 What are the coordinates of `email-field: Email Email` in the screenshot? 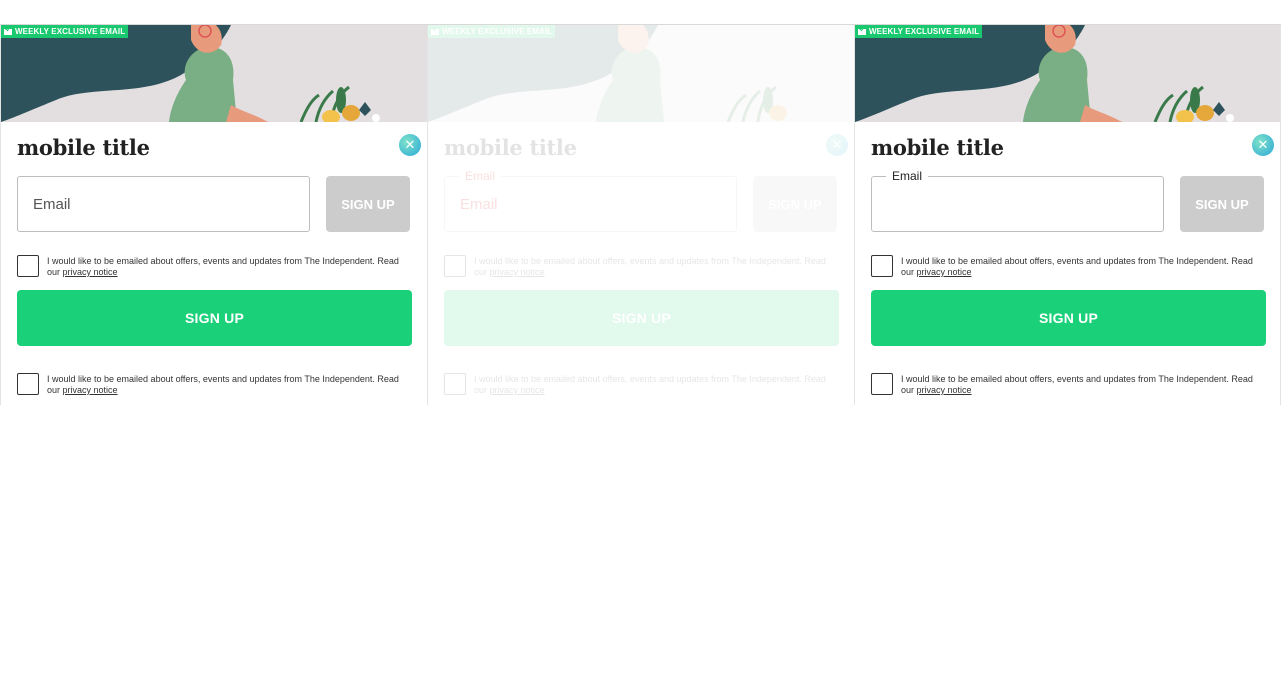 It's located at (590, 200).